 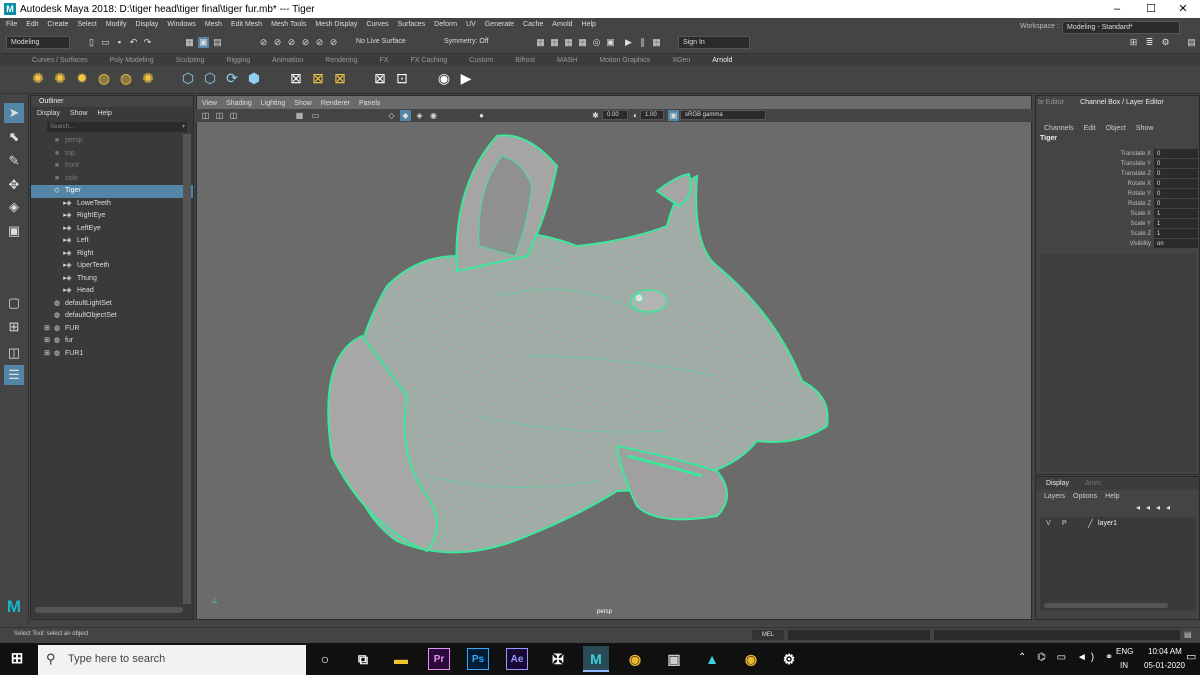 What do you see at coordinates (402, 78) in the screenshot?
I see `arnold-help-icon: ⊡` at bounding box center [402, 78].